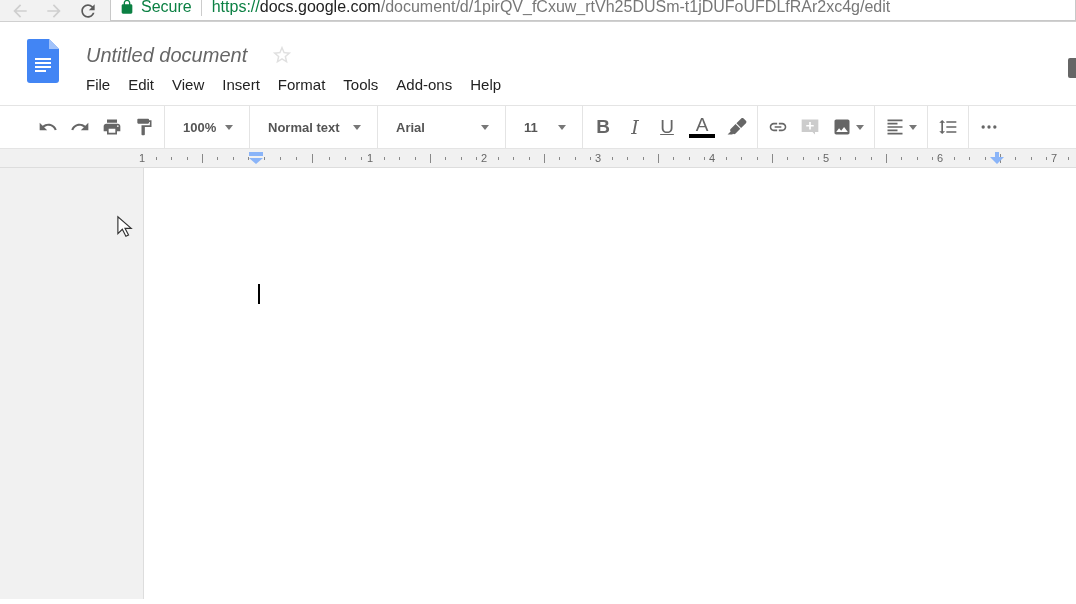  What do you see at coordinates (826, 158) in the screenshot?
I see `ruler-number: 5` at bounding box center [826, 158].